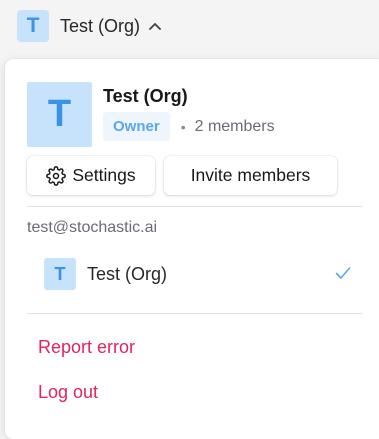  I want to click on org-avatar: T, so click(33, 26).